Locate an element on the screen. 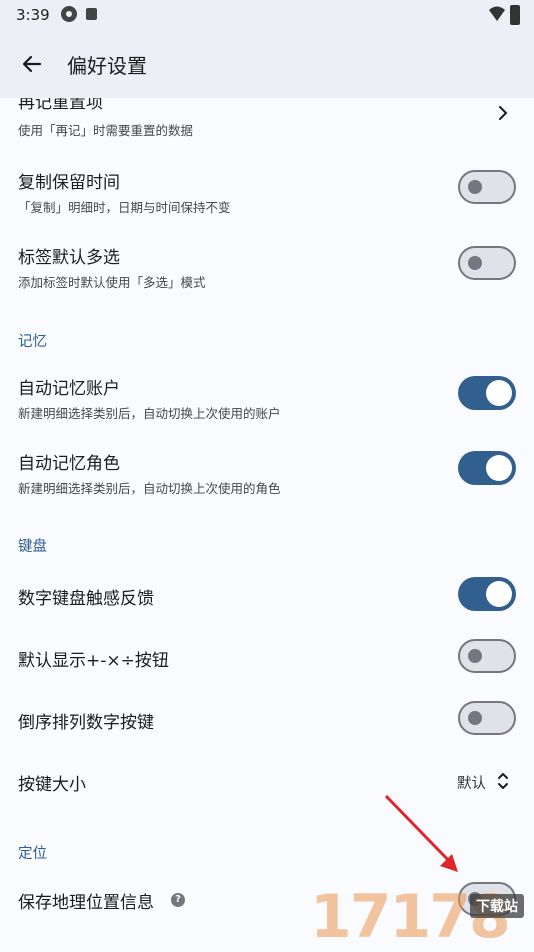 This screenshot has height=952, width=534. notification-a-icon is located at coordinates (91, 14).